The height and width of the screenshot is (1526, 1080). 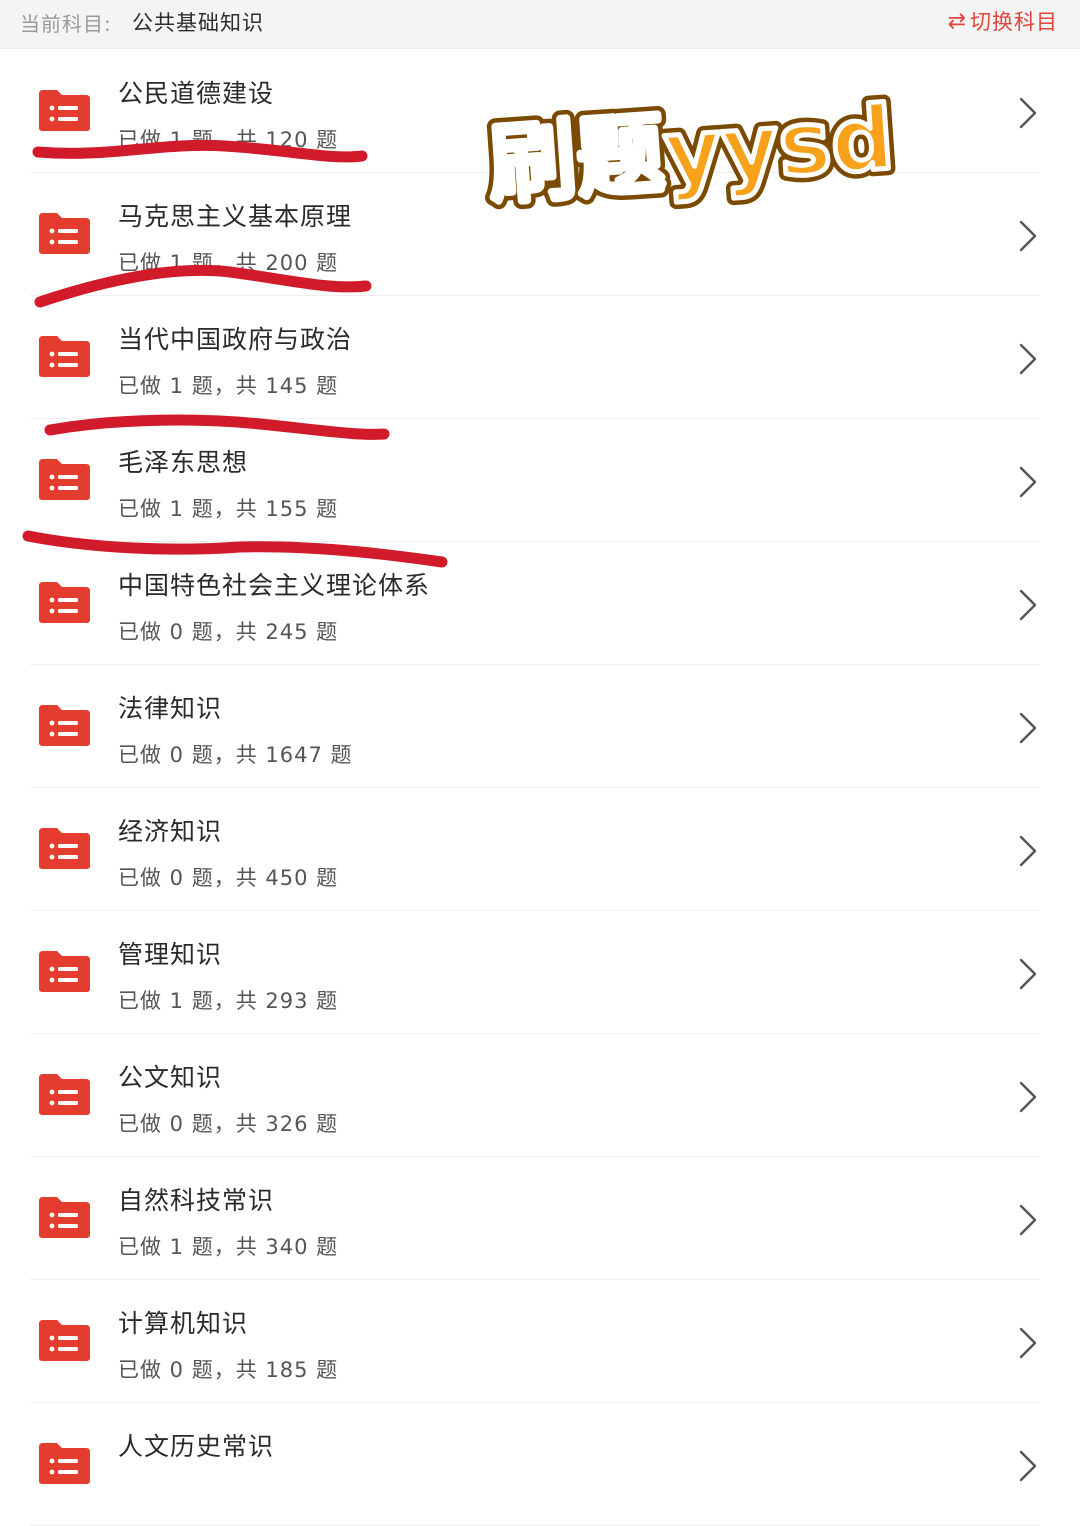 What do you see at coordinates (1014, 22) in the screenshot?
I see `switch-subject-label: 切换科目` at bounding box center [1014, 22].